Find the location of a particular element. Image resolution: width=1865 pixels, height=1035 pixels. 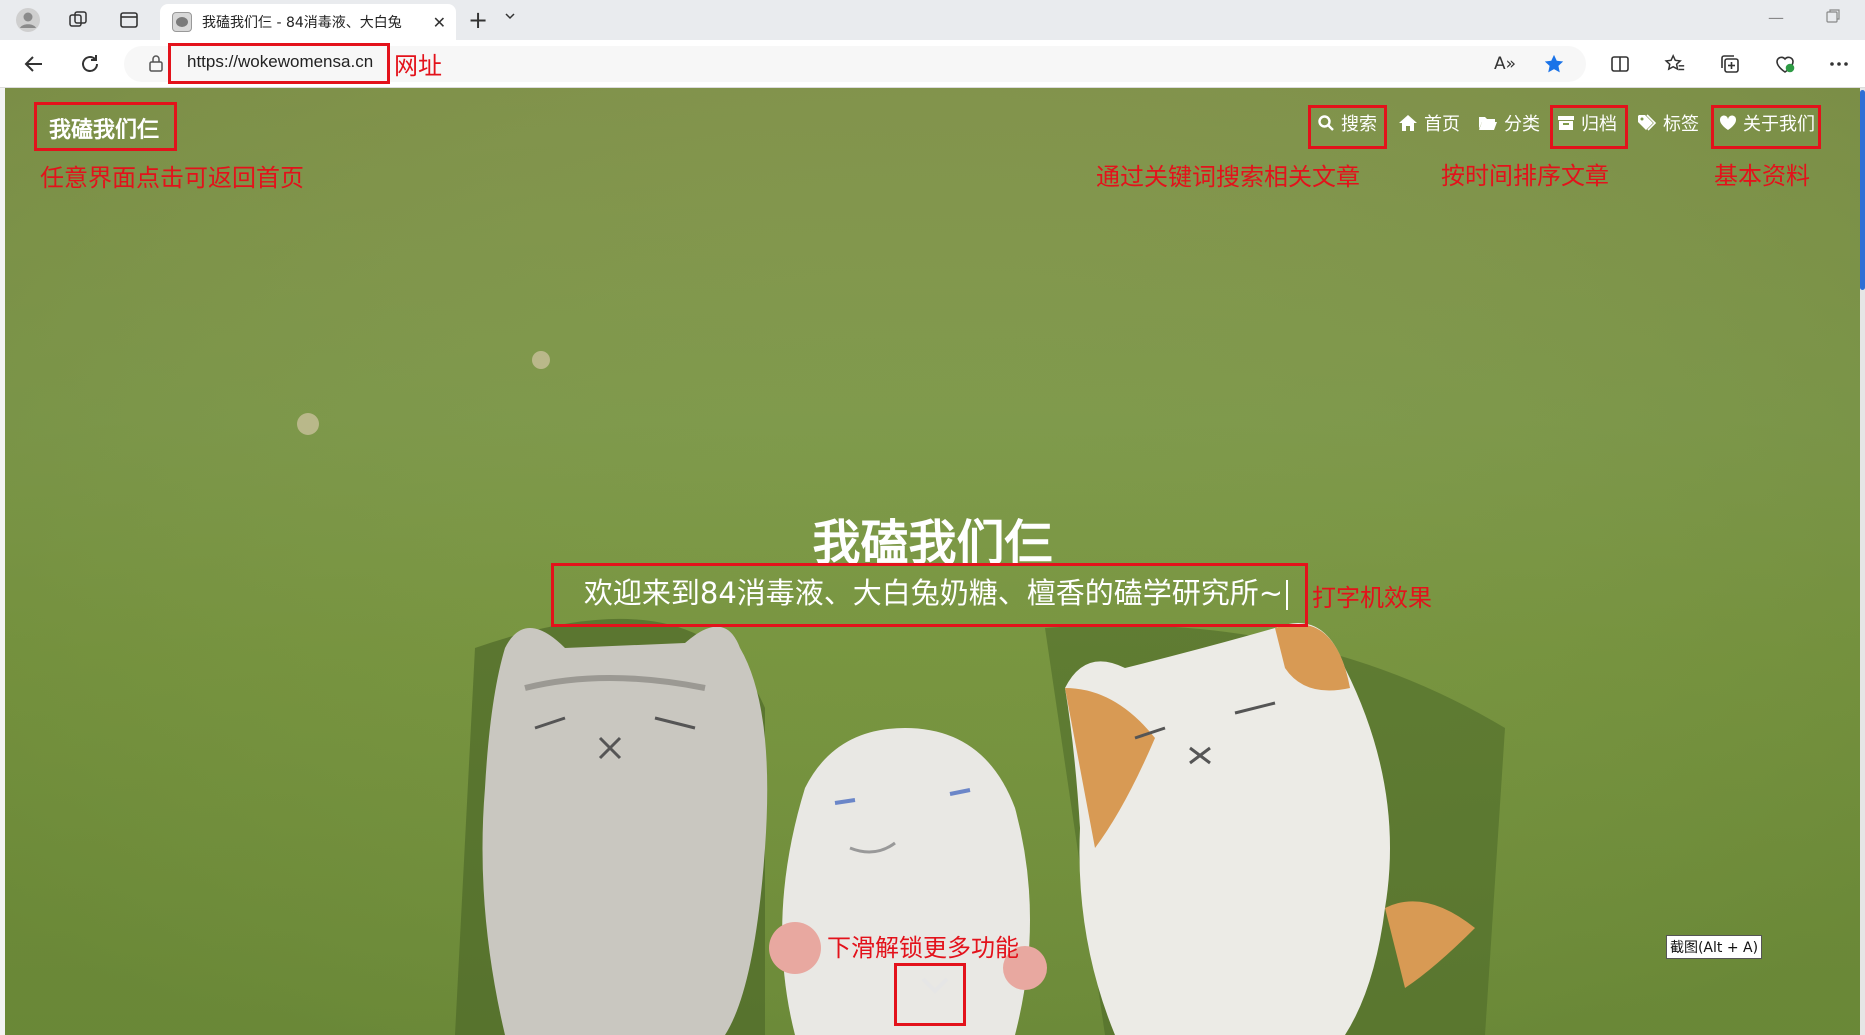

menu-categories: 分类 is located at coordinates (1509, 123).